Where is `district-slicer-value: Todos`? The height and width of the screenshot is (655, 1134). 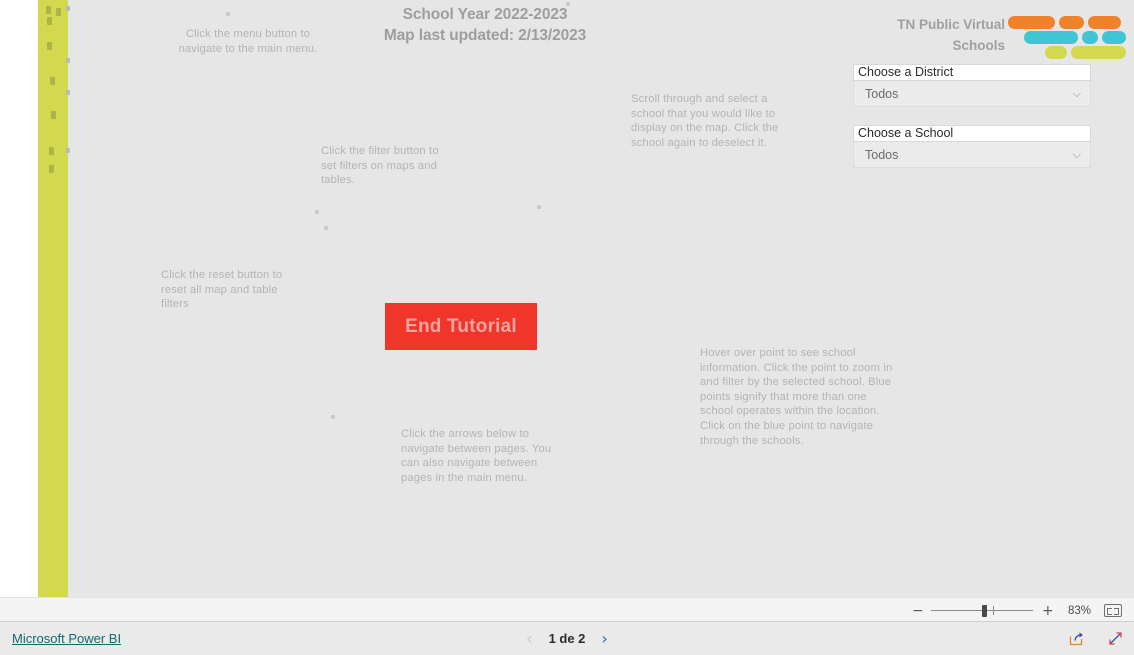 district-slicer-value: Todos is located at coordinates (882, 93).